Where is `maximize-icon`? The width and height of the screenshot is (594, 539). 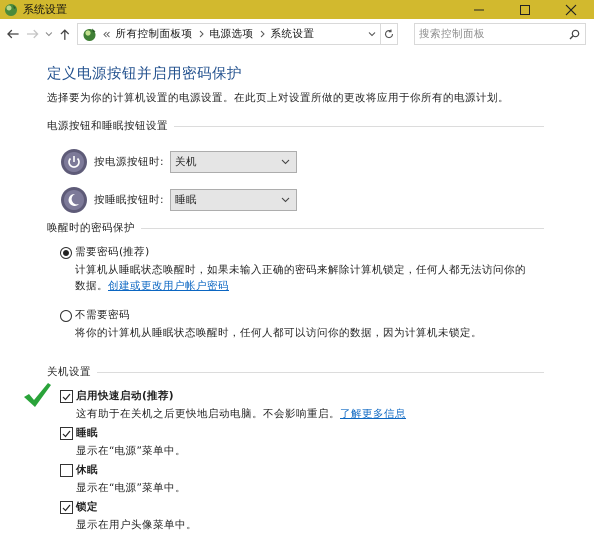 maximize-icon is located at coordinates (525, 10).